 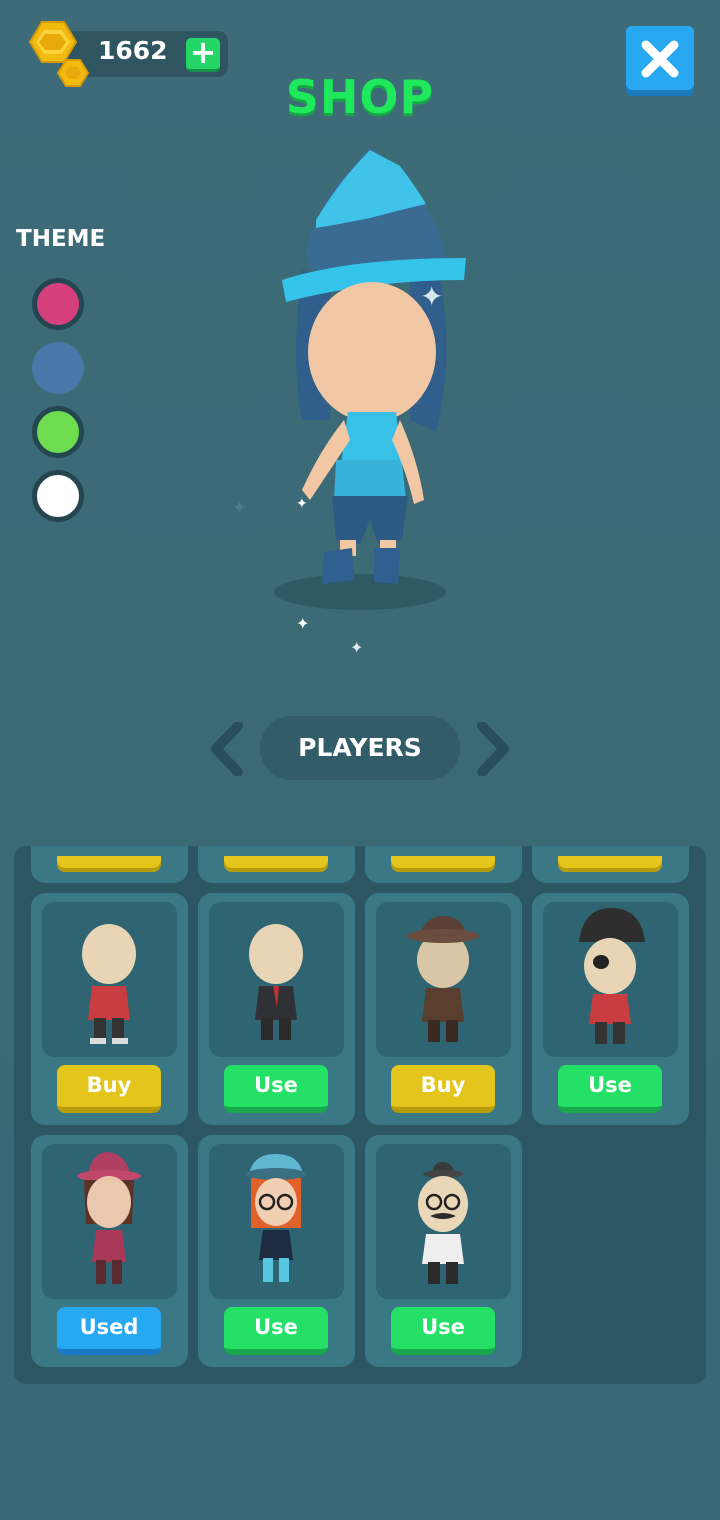 I want to click on theme-swatch-green, so click(x=58, y=432).